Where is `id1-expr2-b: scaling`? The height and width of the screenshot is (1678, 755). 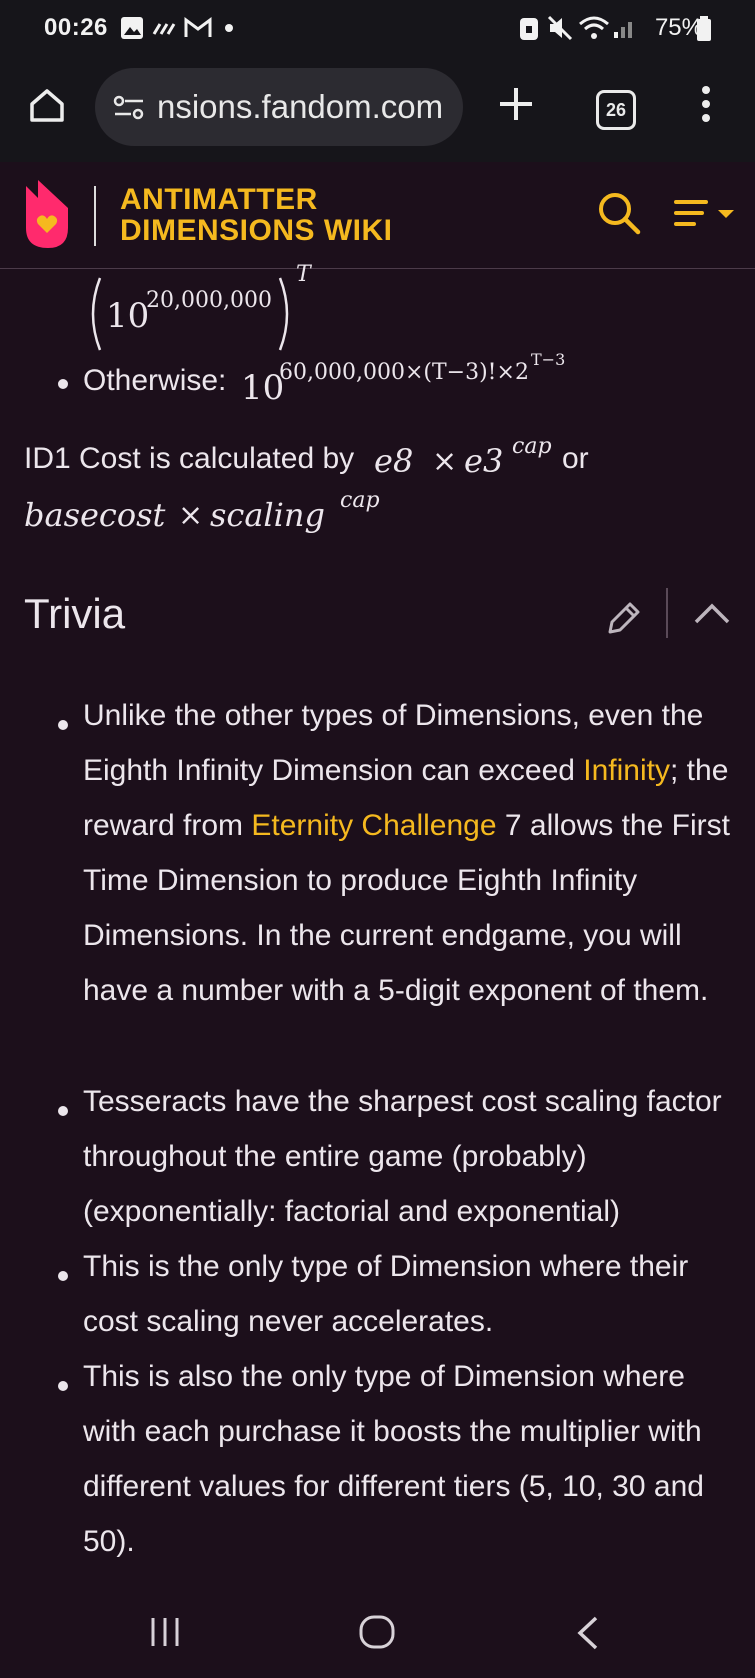 id1-expr2-b: scaling is located at coordinates (267, 515).